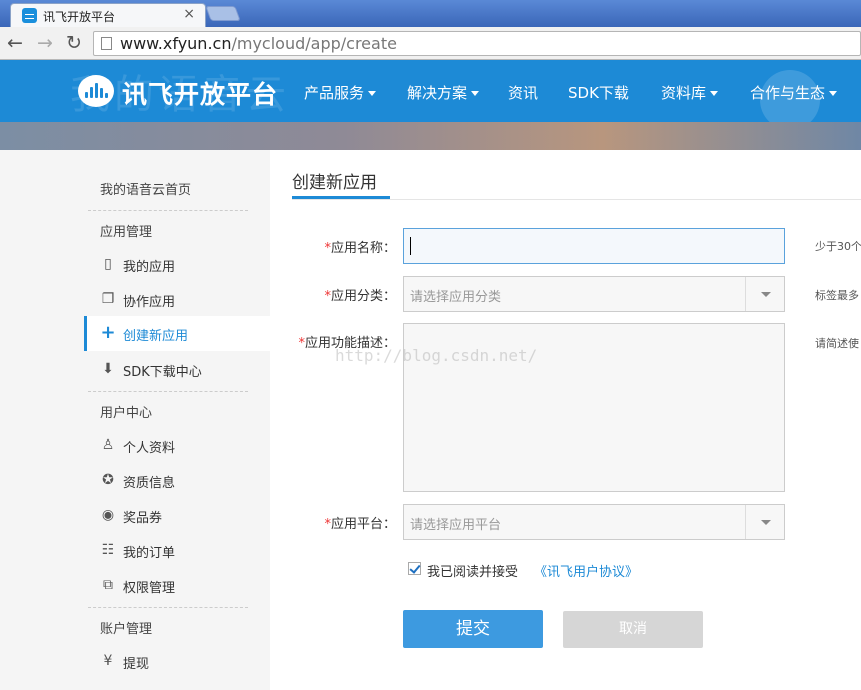 Image resolution: width=861 pixels, height=690 pixels. What do you see at coordinates (189, 14) in the screenshot?
I see `close-tab-icon: ×` at bounding box center [189, 14].